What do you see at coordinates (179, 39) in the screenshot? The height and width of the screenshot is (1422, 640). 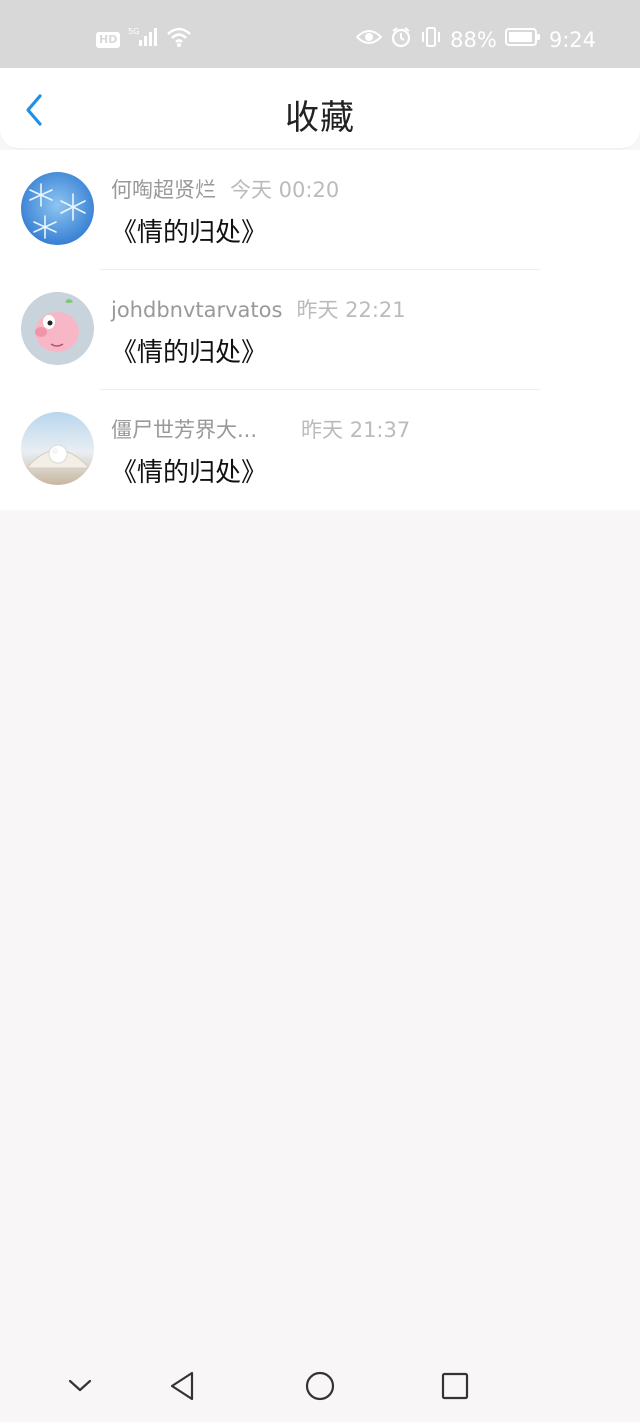 I see `wifi-icon` at bounding box center [179, 39].